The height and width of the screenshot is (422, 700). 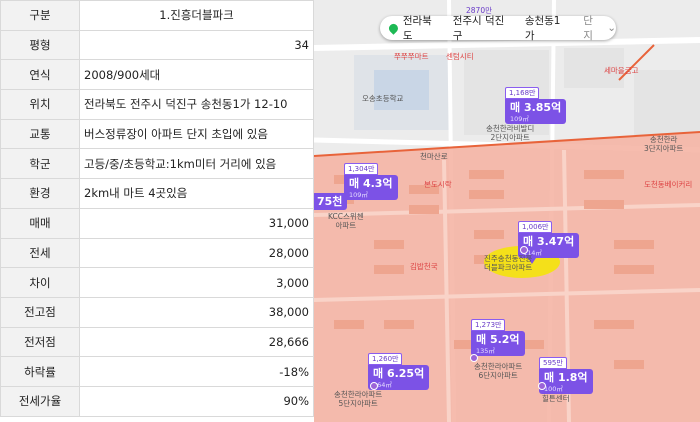 I want to click on row-label: 평형, so click(x=40, y=45).